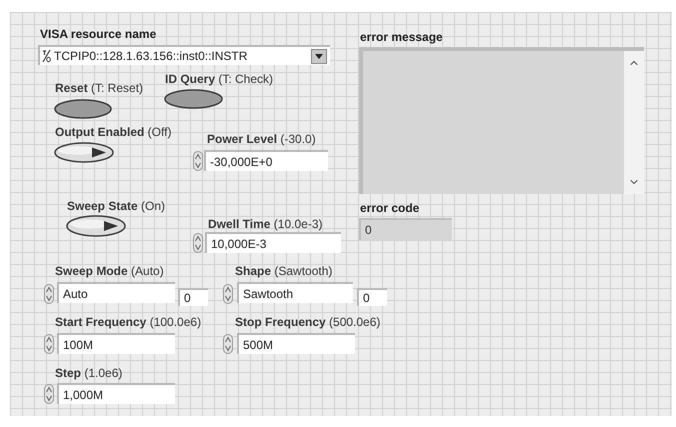 The height and width of the screenshot is (427, 676). I want to click on numeric-field: 100M, so click(116, 343).